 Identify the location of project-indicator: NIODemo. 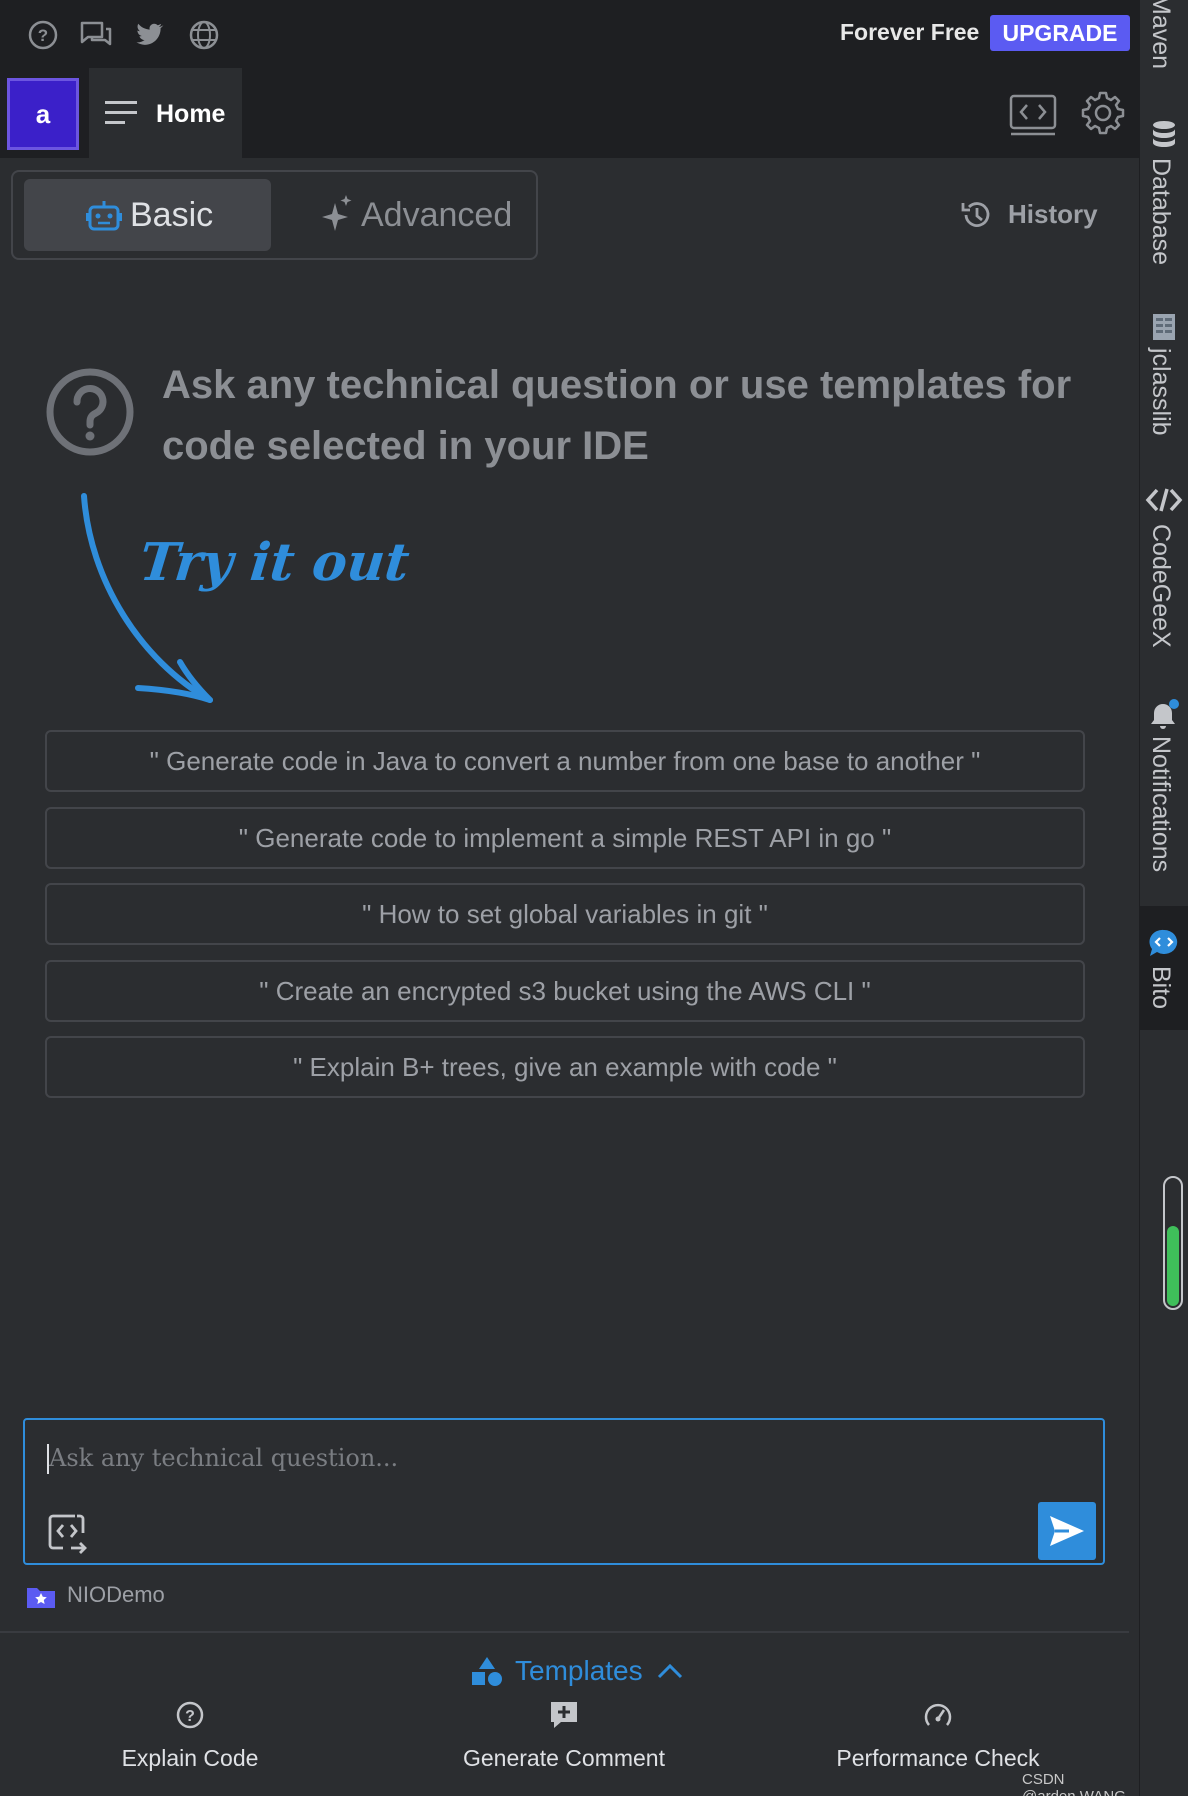
(125, 1596).